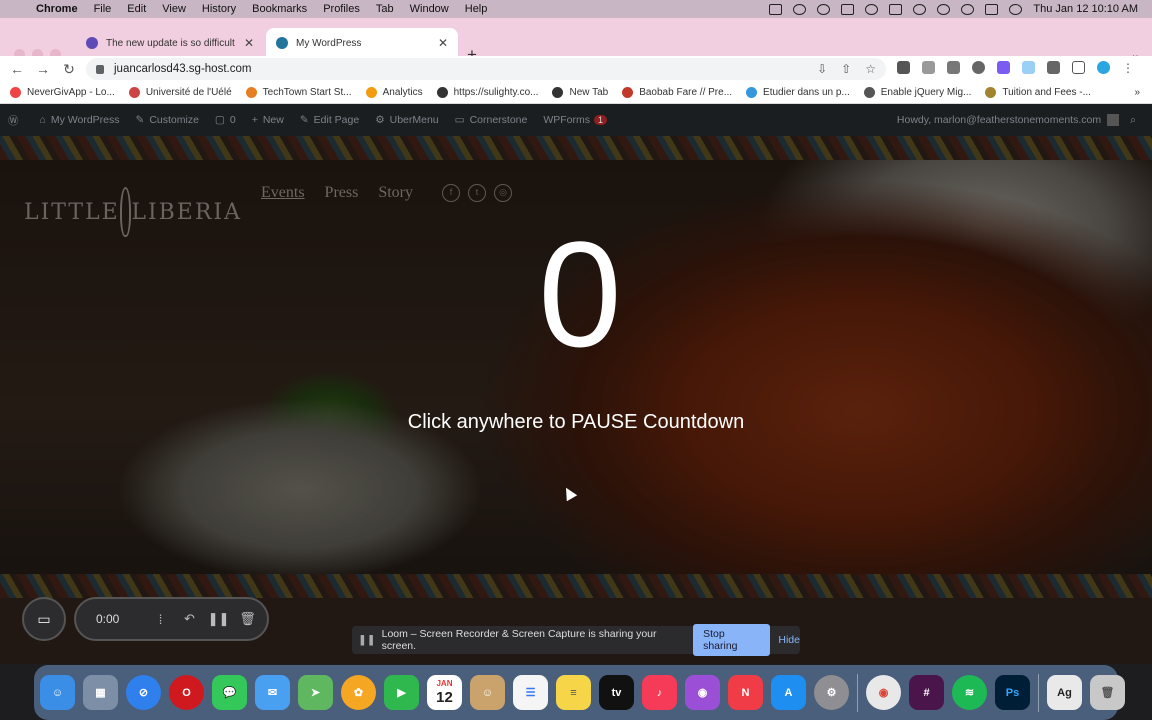 This screenshot has width=1152, height=720. Describe the element at coordinates (182, 69) in the screenshot. I see `url-text: juancarlosd43.sg-host.com` at that location.